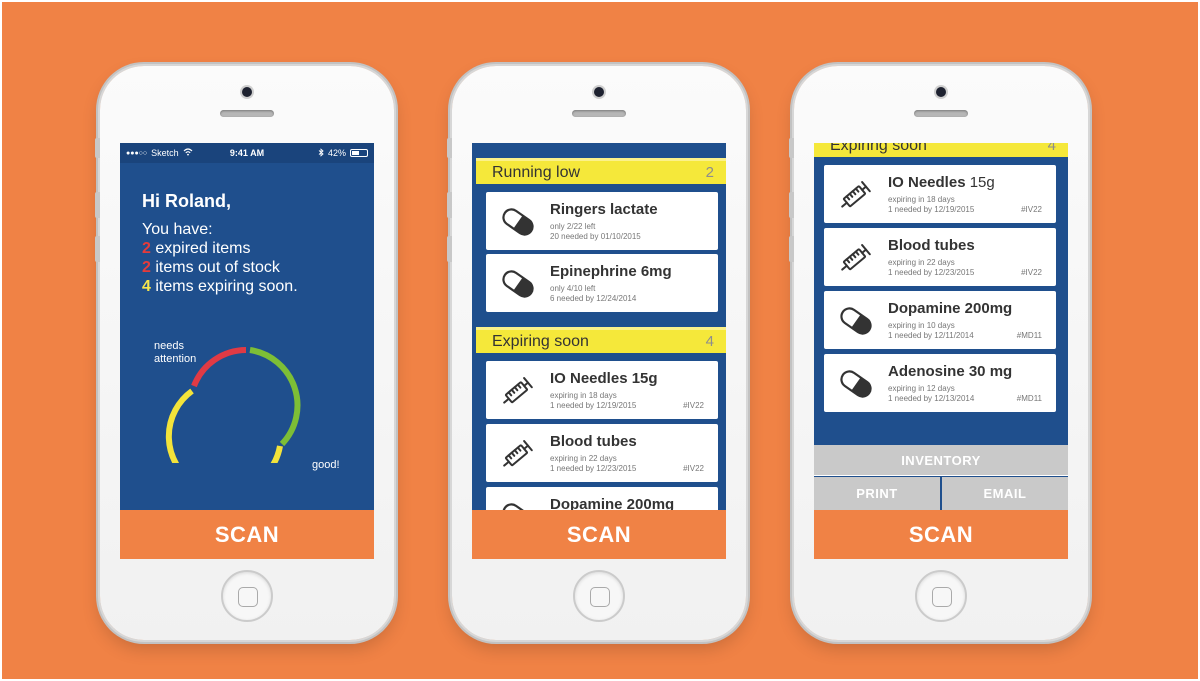 Image resolution: width=1200 pixels, height=681 pixels. Describe the element at coordinates (573, 288) in the screenshot. I see `item-detail: only 4/10 left` at that location.